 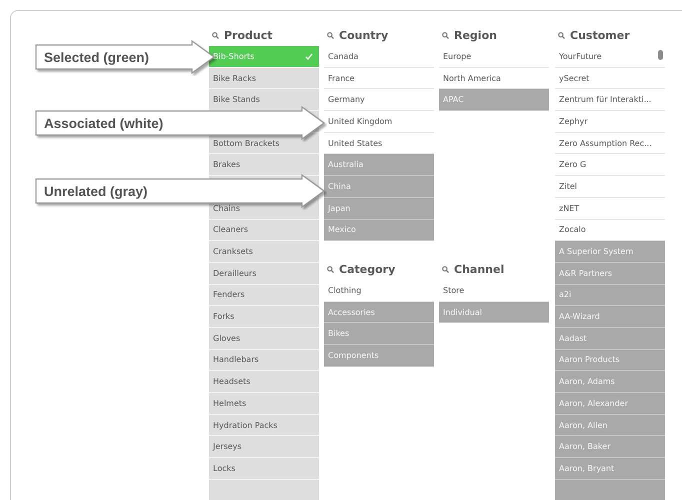 I want to click on filter-title: Channel, so click(x=494, y=269).